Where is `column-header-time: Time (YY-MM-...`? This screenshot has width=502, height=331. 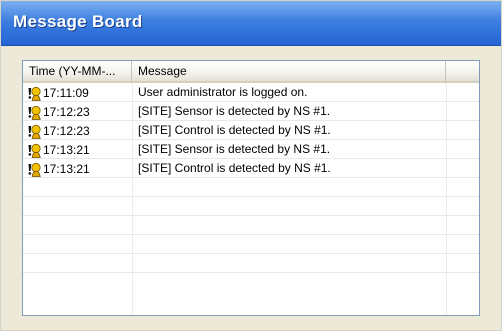 column-header-time: Time (YY-MM-... is located at coordinates (77, 71).